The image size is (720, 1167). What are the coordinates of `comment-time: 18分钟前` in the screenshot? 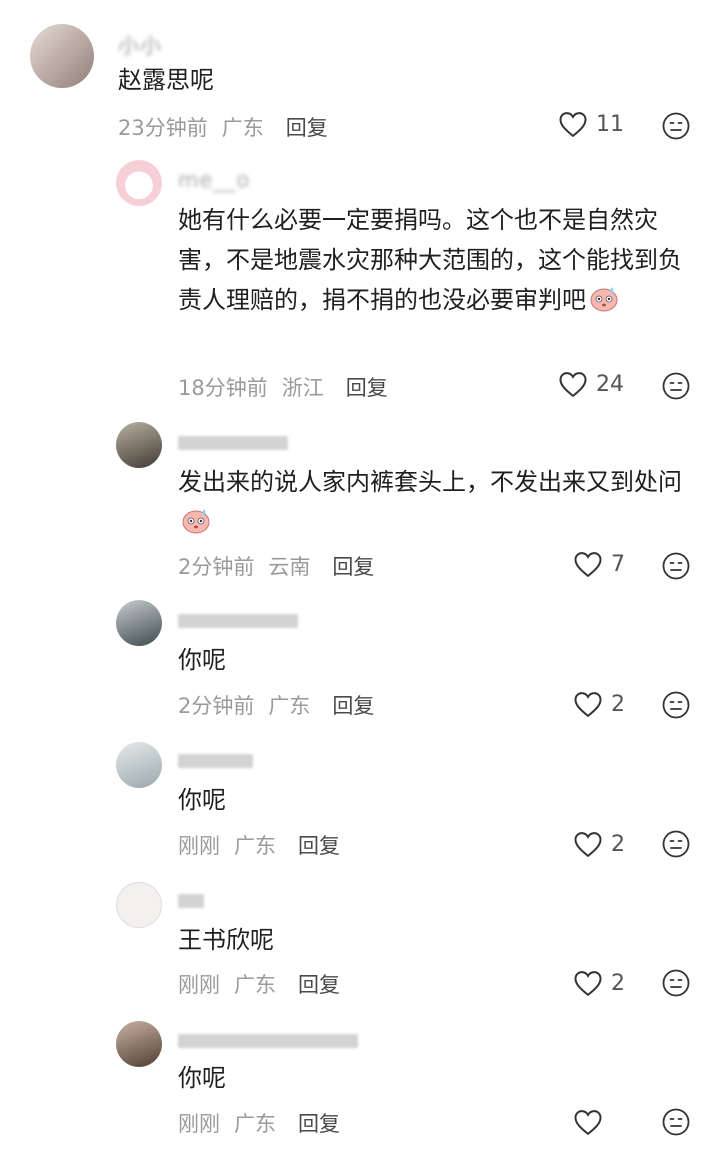 It's located at (223, 388).